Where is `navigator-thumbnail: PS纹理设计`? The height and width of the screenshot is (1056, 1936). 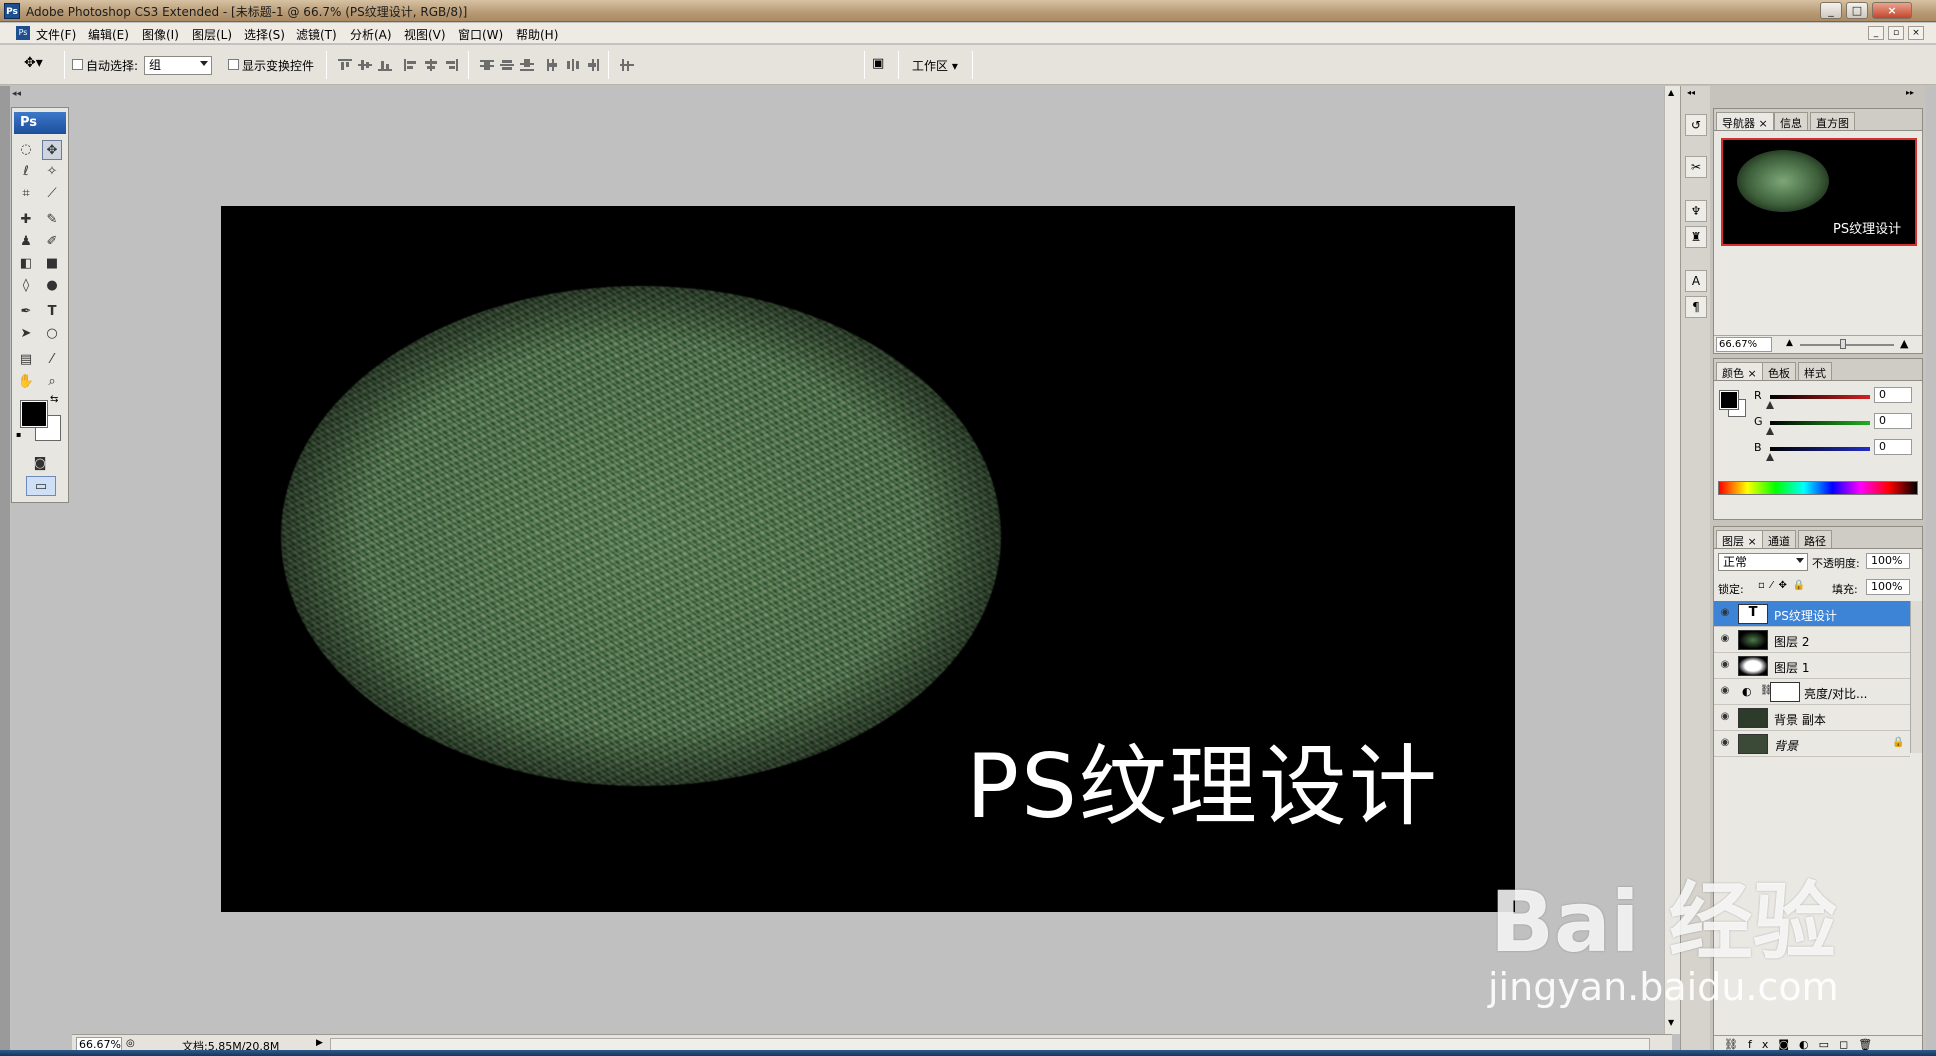
navigator-thumbnail: PS纹理设计 is located at coordinates (1819, 192).